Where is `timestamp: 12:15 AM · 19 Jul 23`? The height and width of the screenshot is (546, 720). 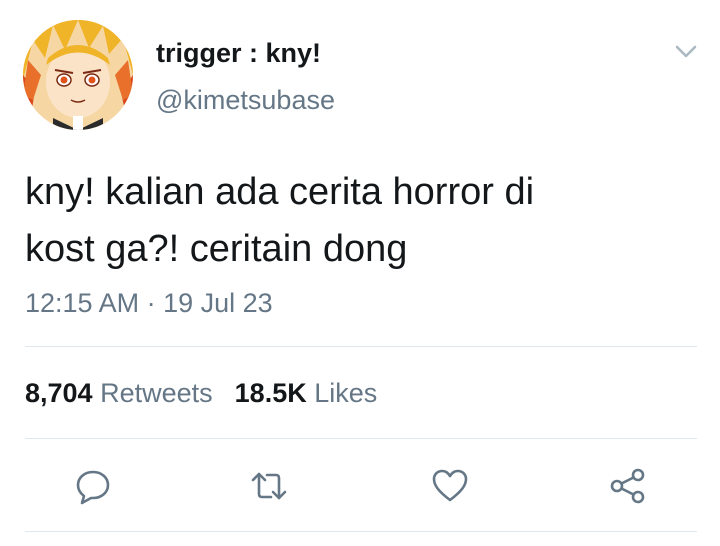
timestamp: 12:15 AM · 19 Jul 23 is located at coordinates (149, 303).